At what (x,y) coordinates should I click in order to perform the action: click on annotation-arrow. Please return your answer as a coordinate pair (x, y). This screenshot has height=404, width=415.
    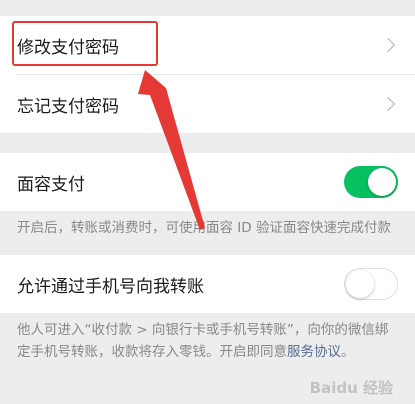
    Looking at the image, I should click on (171, 150).